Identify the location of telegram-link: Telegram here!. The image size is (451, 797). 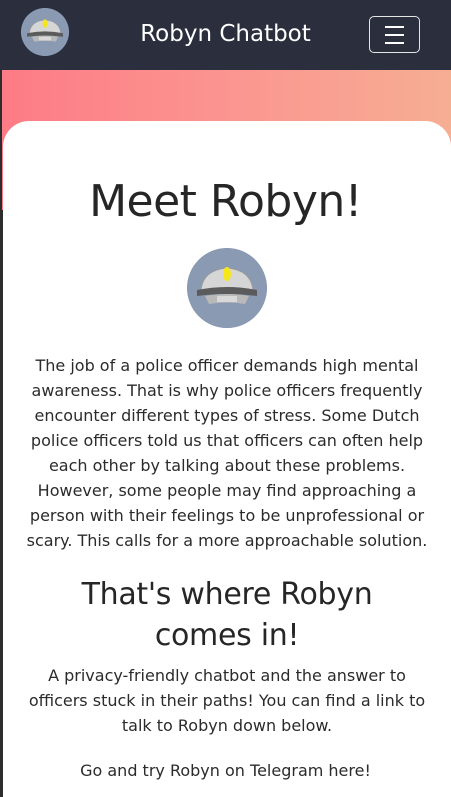
(310, 770).